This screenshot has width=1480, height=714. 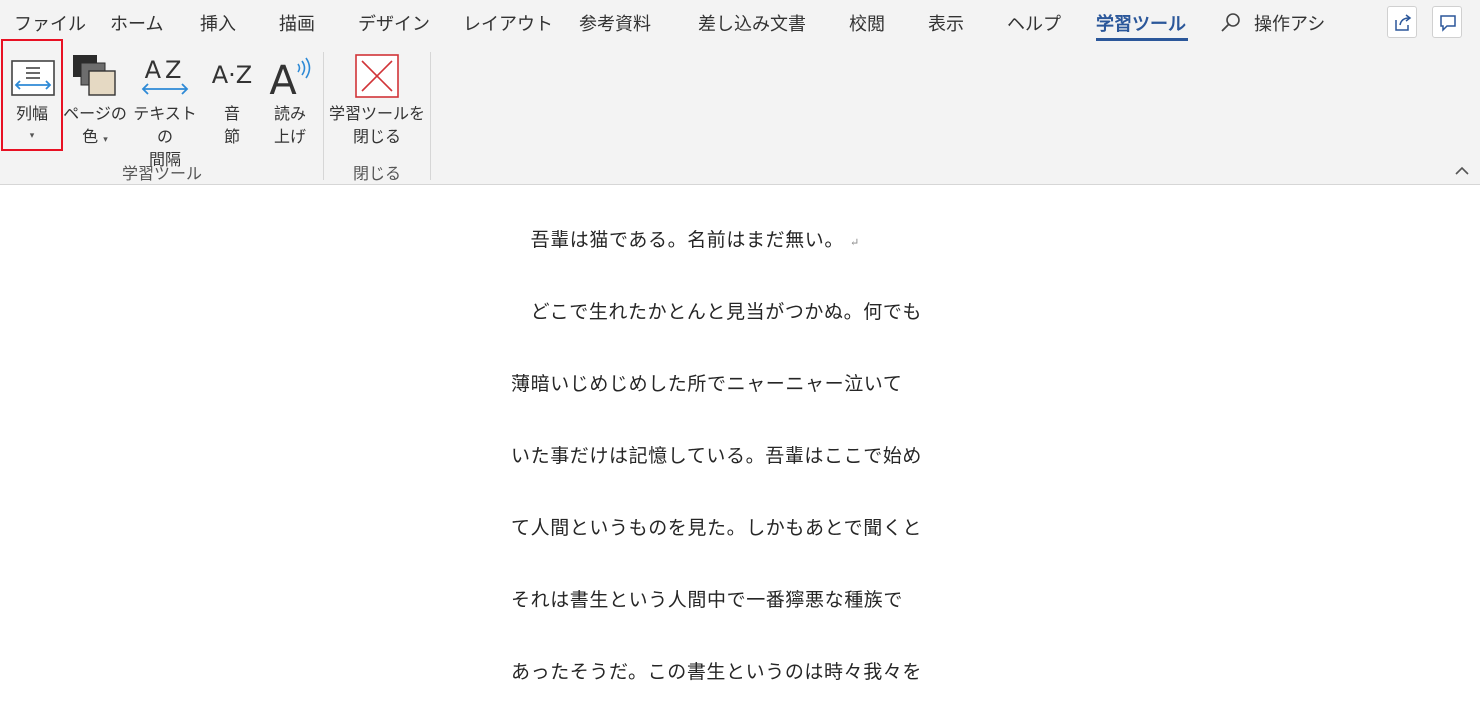 What do you see at coordinates (1462, 171) in the screenshot?
I see `collapse-ribbon-icon` at bounding box center [1462, 171].